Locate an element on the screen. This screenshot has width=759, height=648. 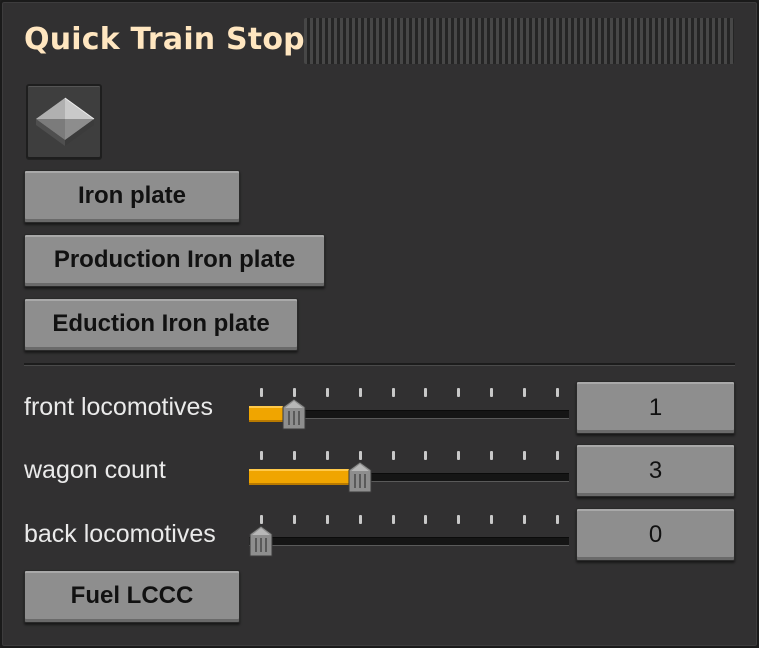
iron-plate-icon is located at coordinates (65, 121).